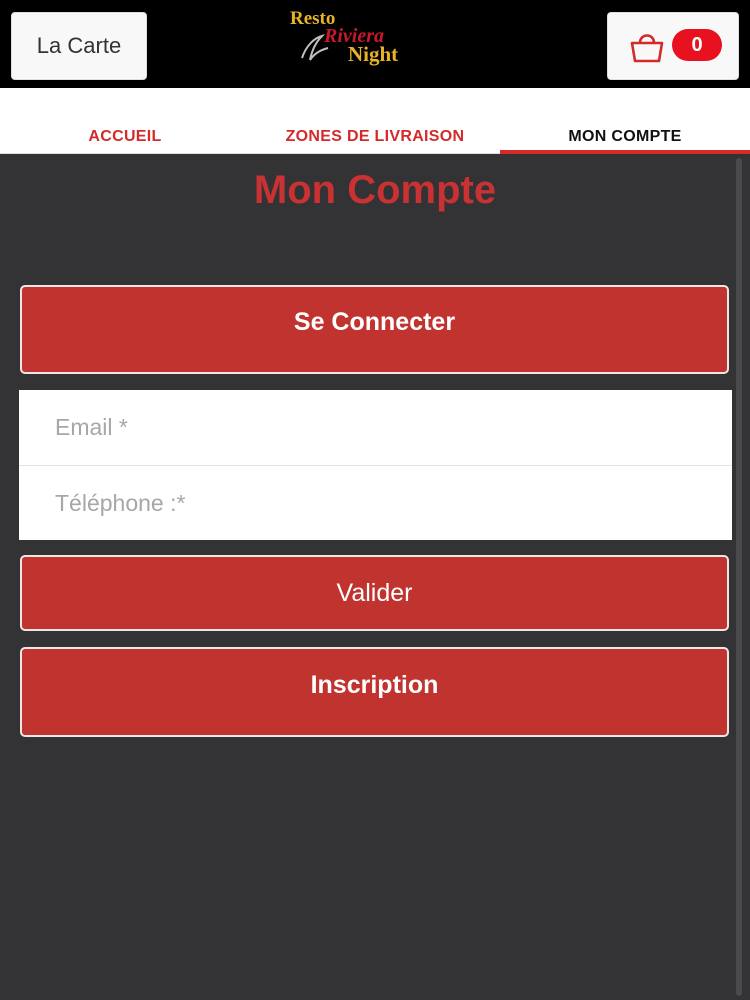 Image resolution: width=750 pixels, height=1000 pixels. I want to click on phone-field, so click(375, 502).